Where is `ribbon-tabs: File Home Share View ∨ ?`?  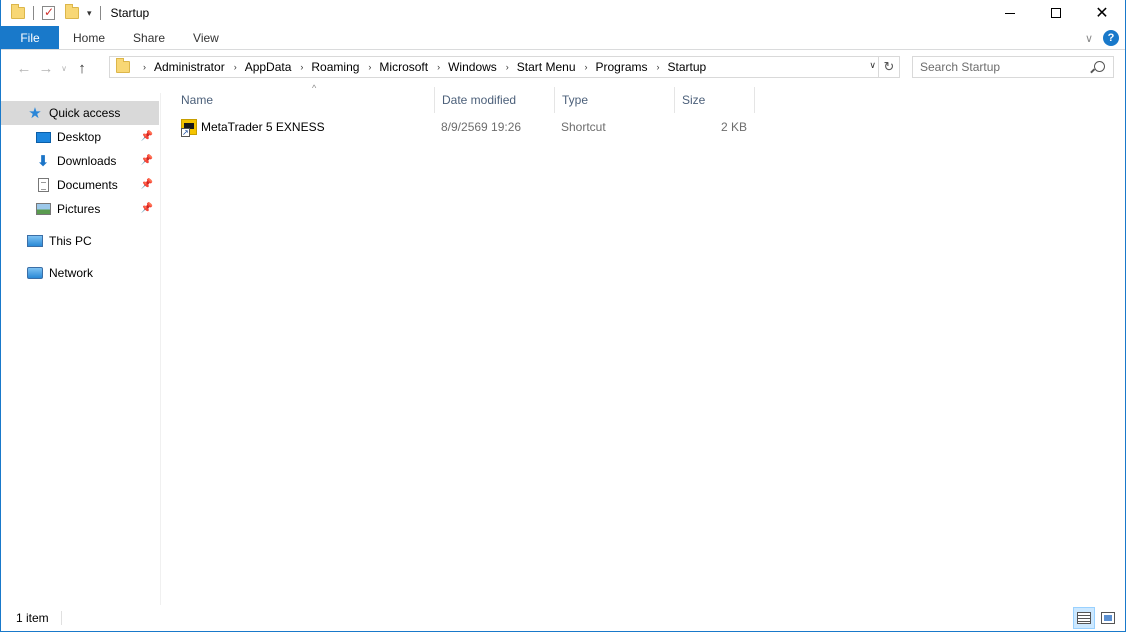 ribbon-tabs: File Home Share View ∨ ? is located at coordinates (563, 38).